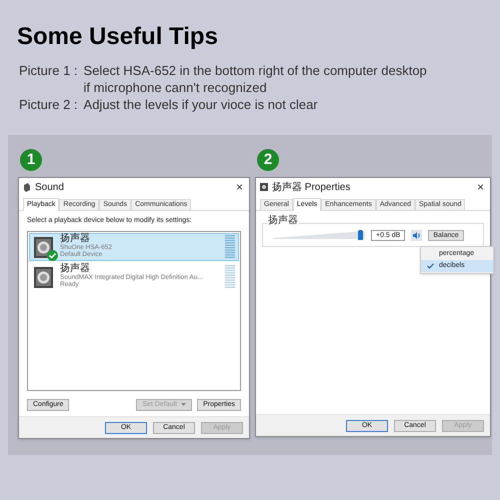 This screenshot has width=500, height=500. I want to click on page-heading: Some Useful Tips, so click(118, 37).